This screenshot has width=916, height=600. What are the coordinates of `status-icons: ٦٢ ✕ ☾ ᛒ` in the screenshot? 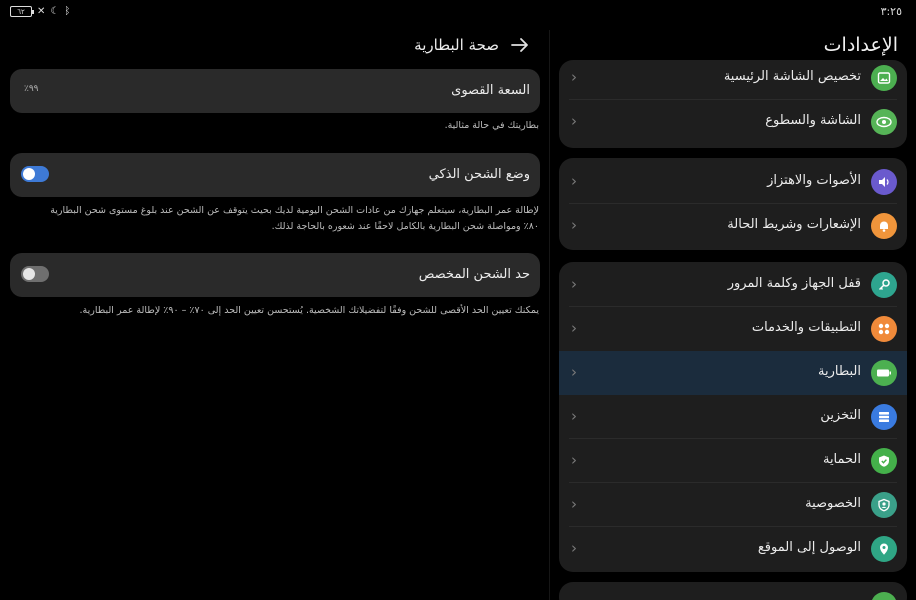 It's located at (40, 11).